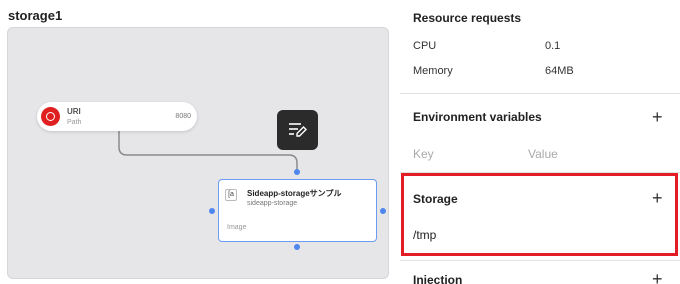 The width and height of the screenshot is (680, 284). What do you see at coordinates (425, 46) in the screenshot?
I see `cpu-label: CPU` at bounding box center [425, 46].